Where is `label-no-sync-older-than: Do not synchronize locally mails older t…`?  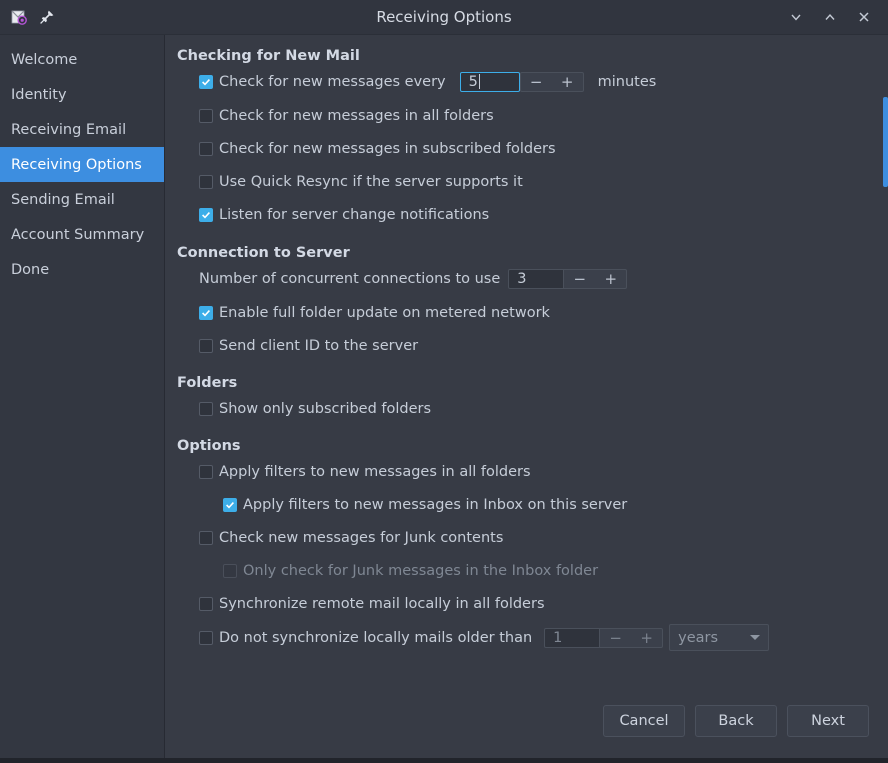 label-no-sync-older-than: Do not synchronize locally mails older t… is located at coordinates (376, 637).